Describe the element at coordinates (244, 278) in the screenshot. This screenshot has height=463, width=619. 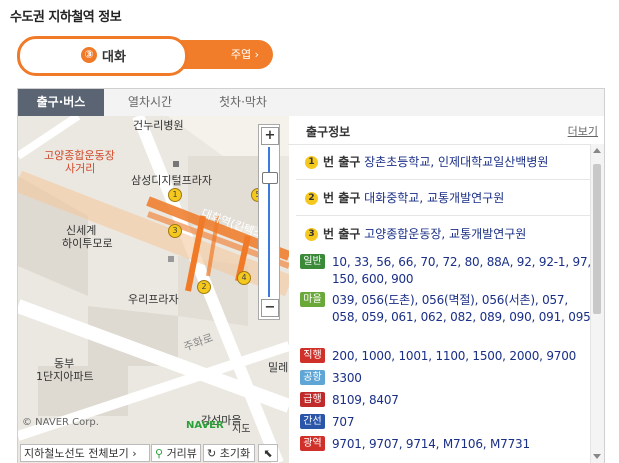
I see `exit-marker-4: 4` at that location.